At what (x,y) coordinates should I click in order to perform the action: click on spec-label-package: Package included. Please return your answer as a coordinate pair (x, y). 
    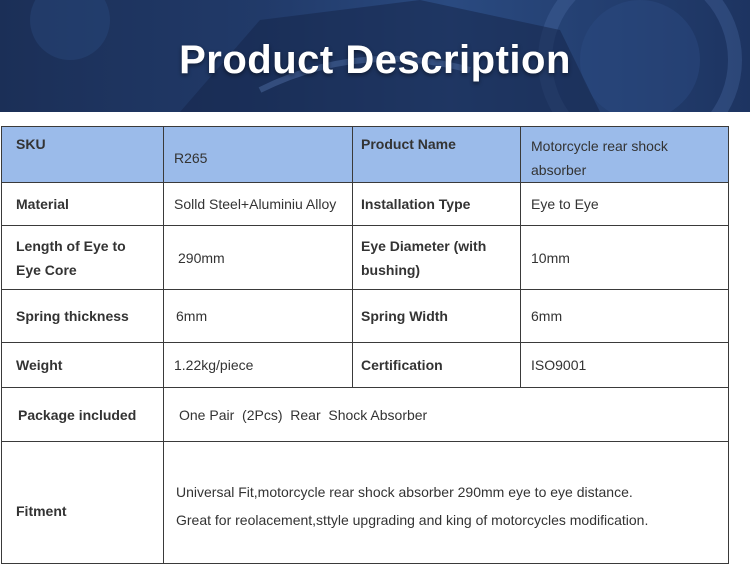
    Looking at the image, I should click on (82, 414).